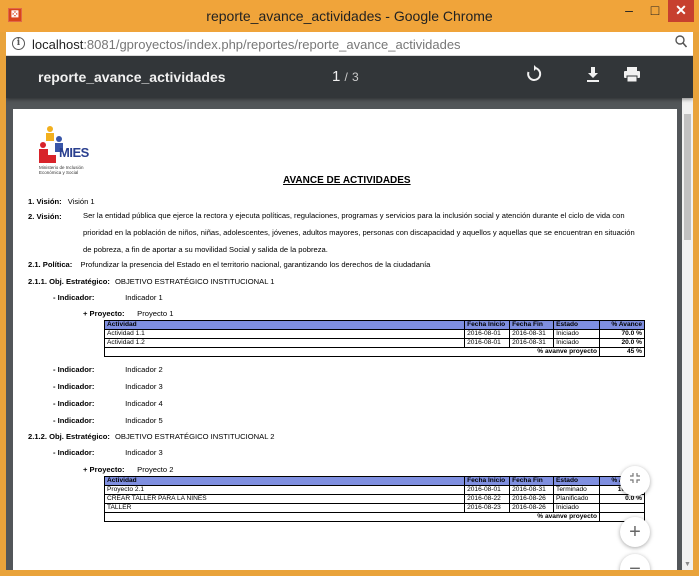 This screenshot has width=699, height=576. I want to click on maximize-button: □, so click(655, 11).